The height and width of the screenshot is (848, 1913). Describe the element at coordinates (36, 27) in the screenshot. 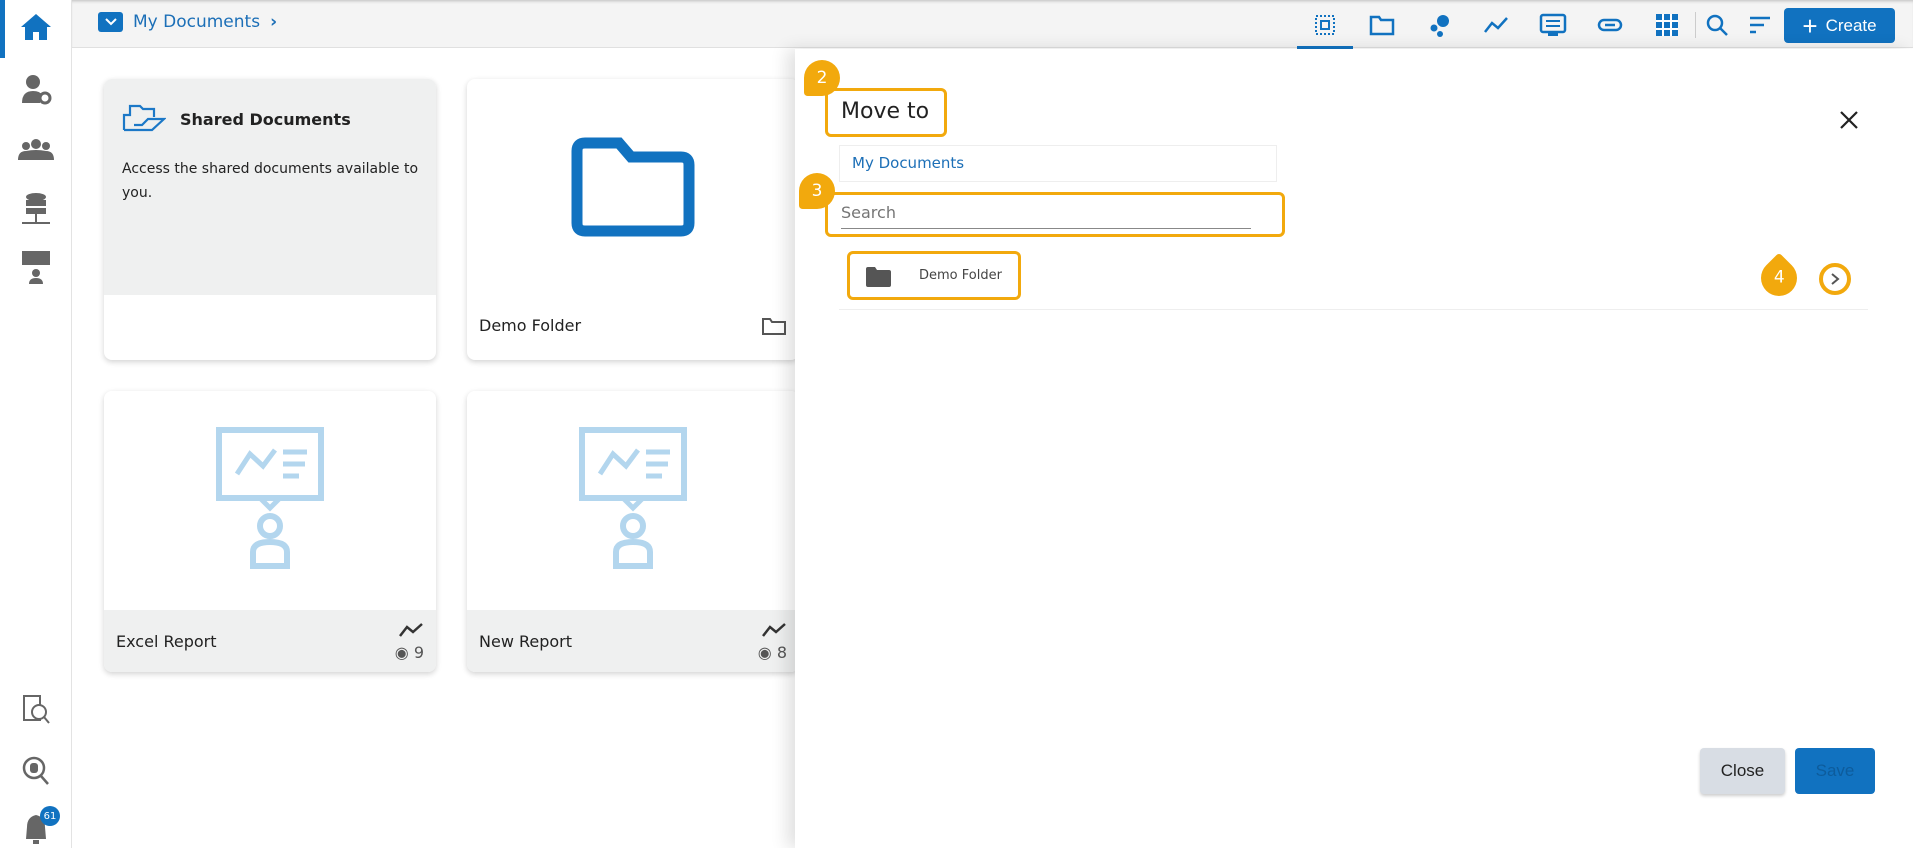

I see `home-icon` at that location.